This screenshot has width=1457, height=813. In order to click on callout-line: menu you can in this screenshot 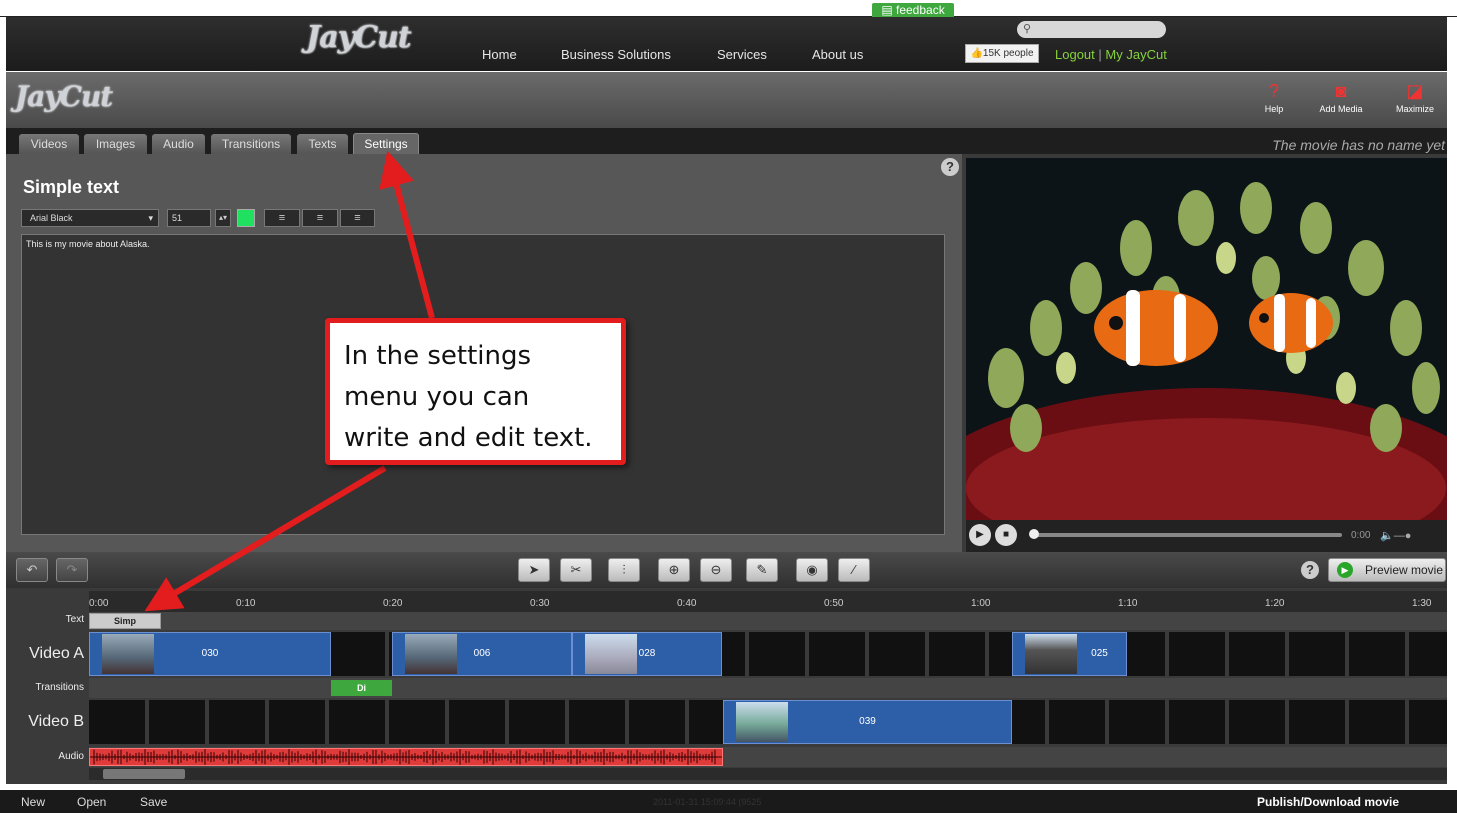, I will do `click(437, 397)`.